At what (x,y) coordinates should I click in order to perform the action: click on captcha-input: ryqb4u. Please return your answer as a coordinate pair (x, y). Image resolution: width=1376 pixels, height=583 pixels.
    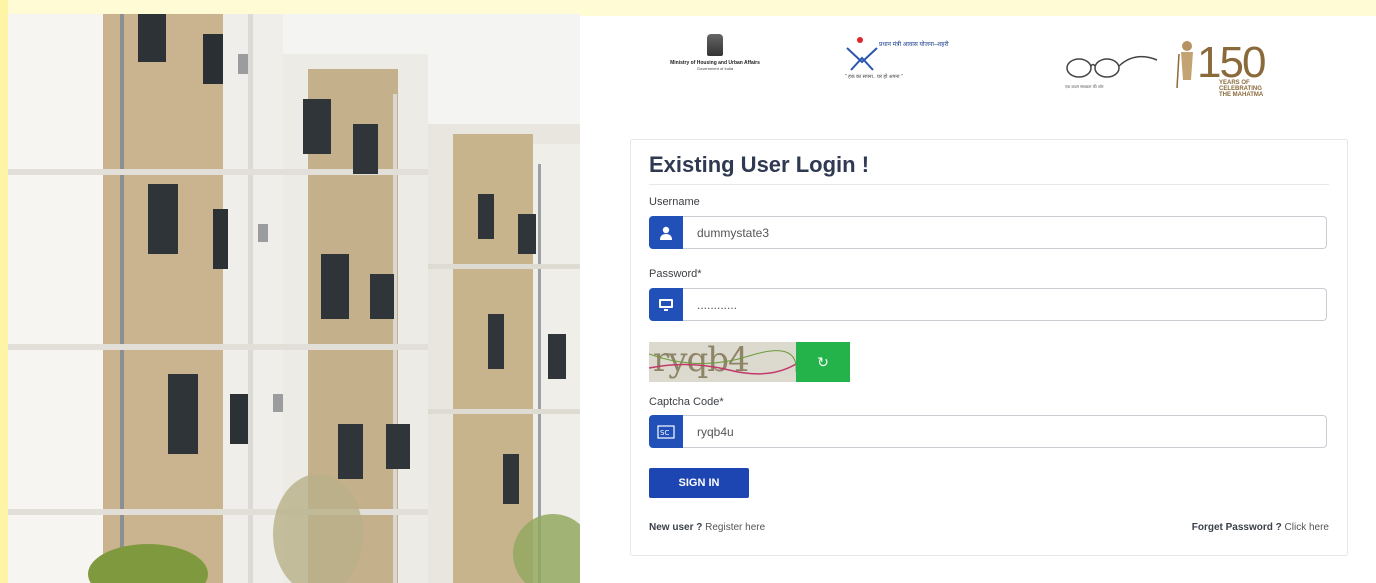
    Looking at the image, I should click on (1005, 431).